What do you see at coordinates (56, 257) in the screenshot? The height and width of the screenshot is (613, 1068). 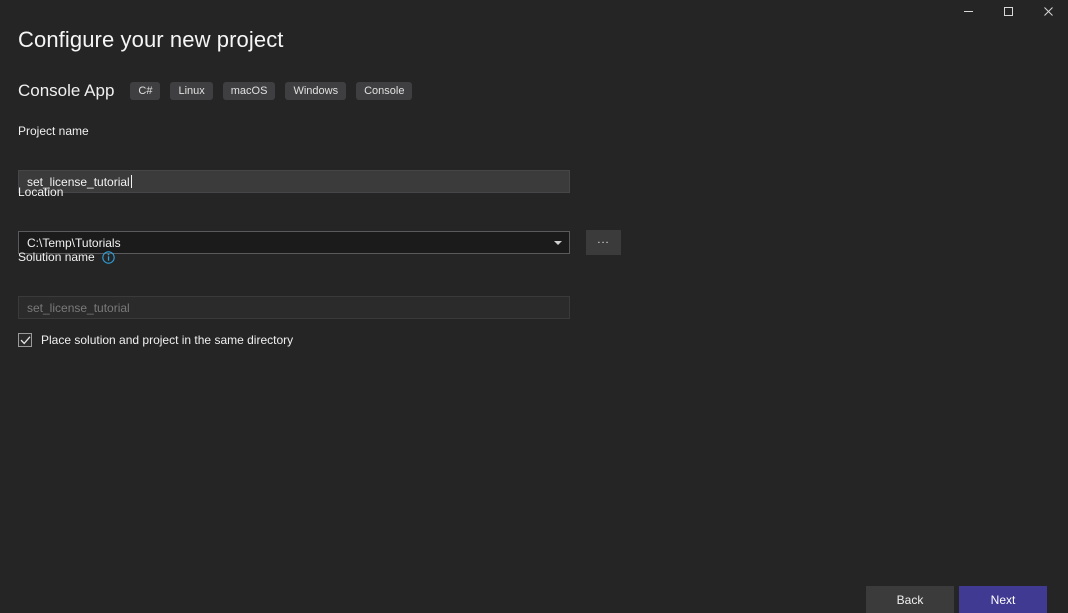 I see `solution-name-label-text: Solution name` at bounding box center [56, 257].